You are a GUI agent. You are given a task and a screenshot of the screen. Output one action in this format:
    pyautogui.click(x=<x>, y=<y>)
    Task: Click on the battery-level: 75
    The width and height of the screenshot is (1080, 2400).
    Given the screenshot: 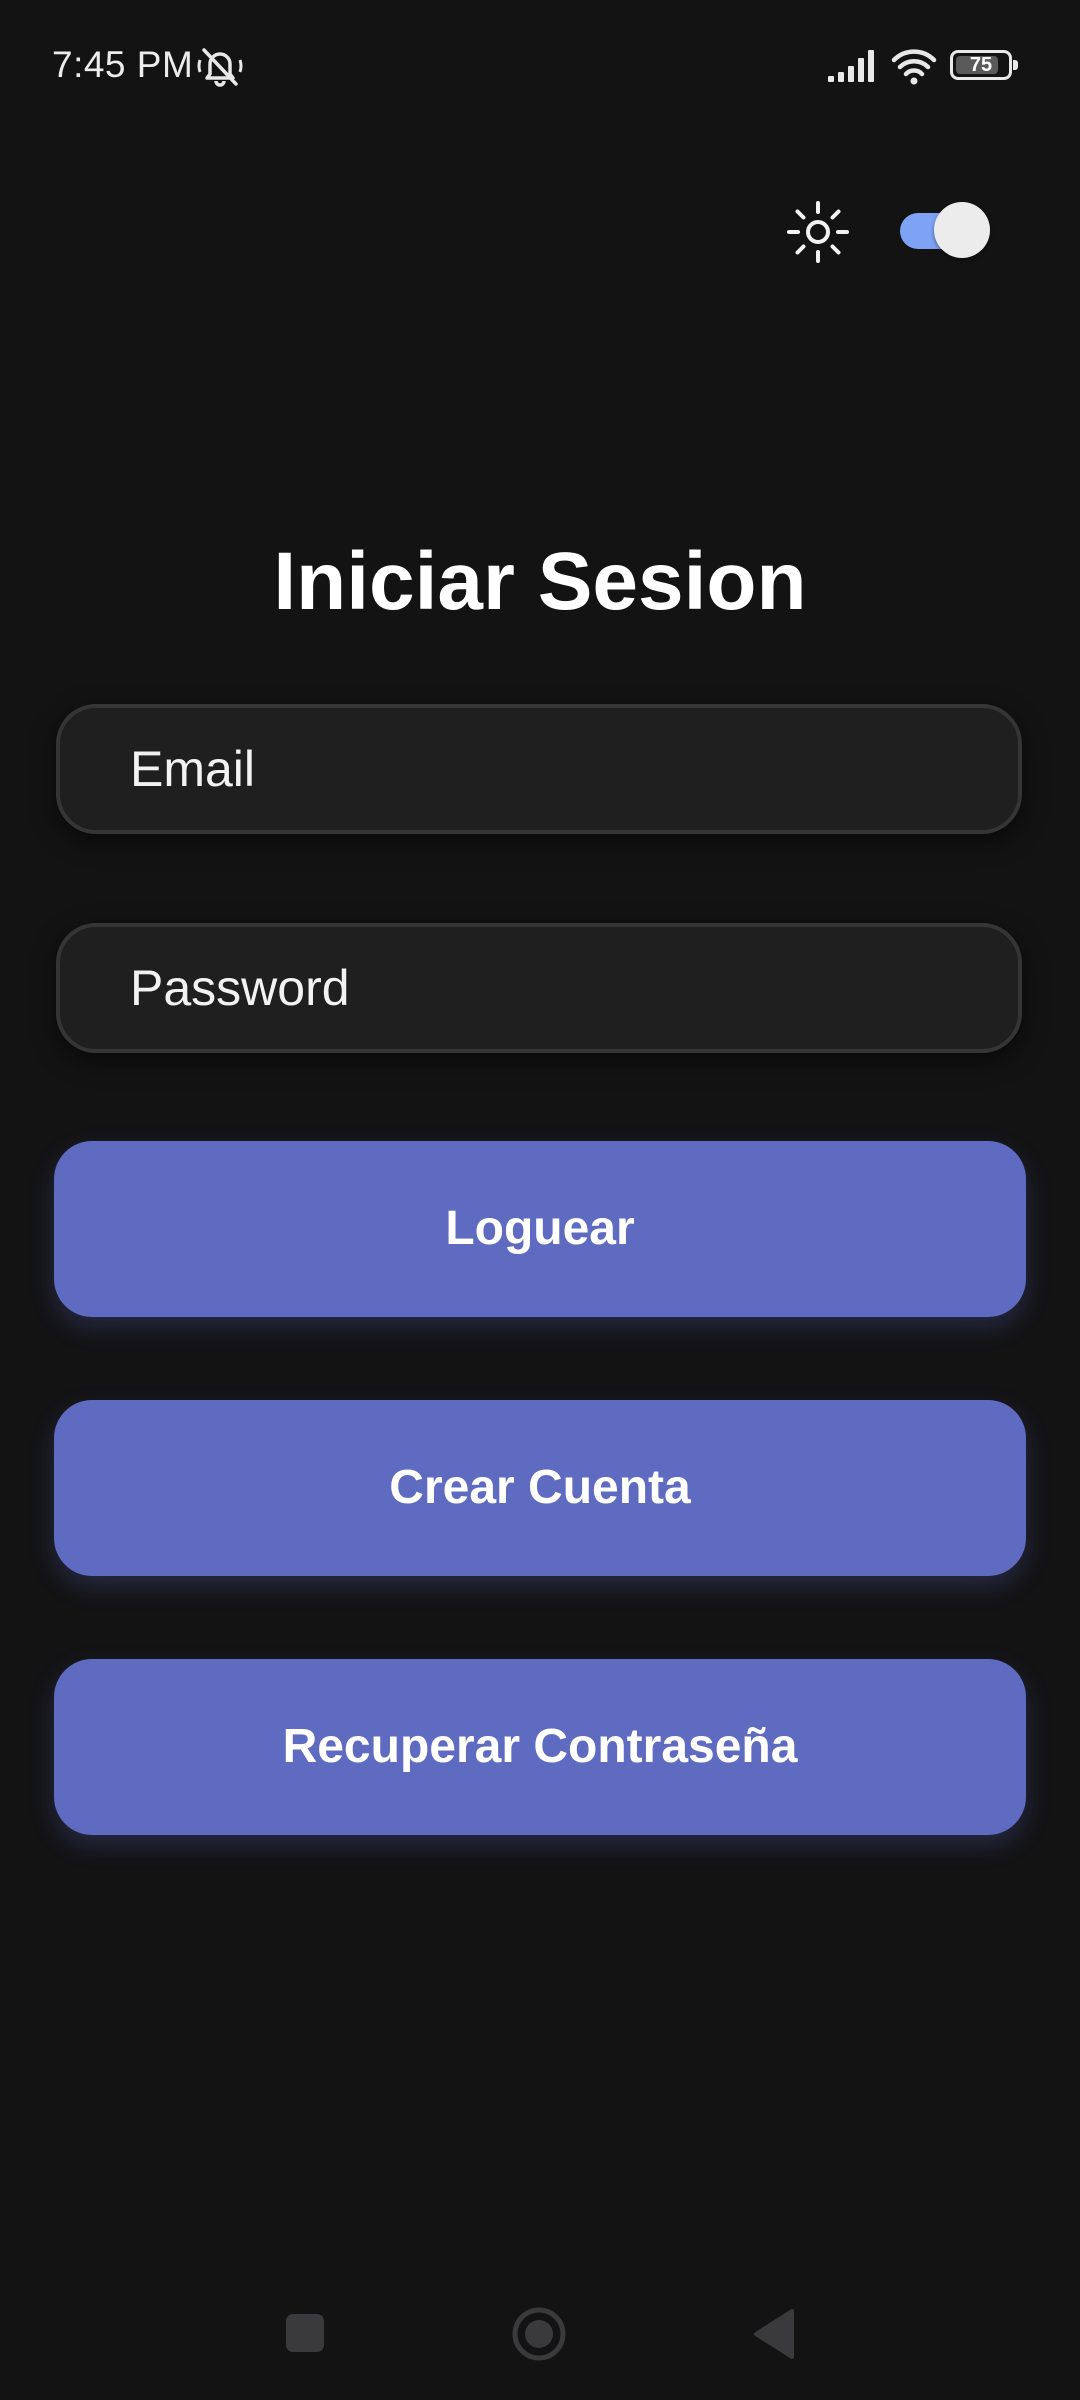 What is the action you would take?
    pyautogui.click(x=981, y=65)
    